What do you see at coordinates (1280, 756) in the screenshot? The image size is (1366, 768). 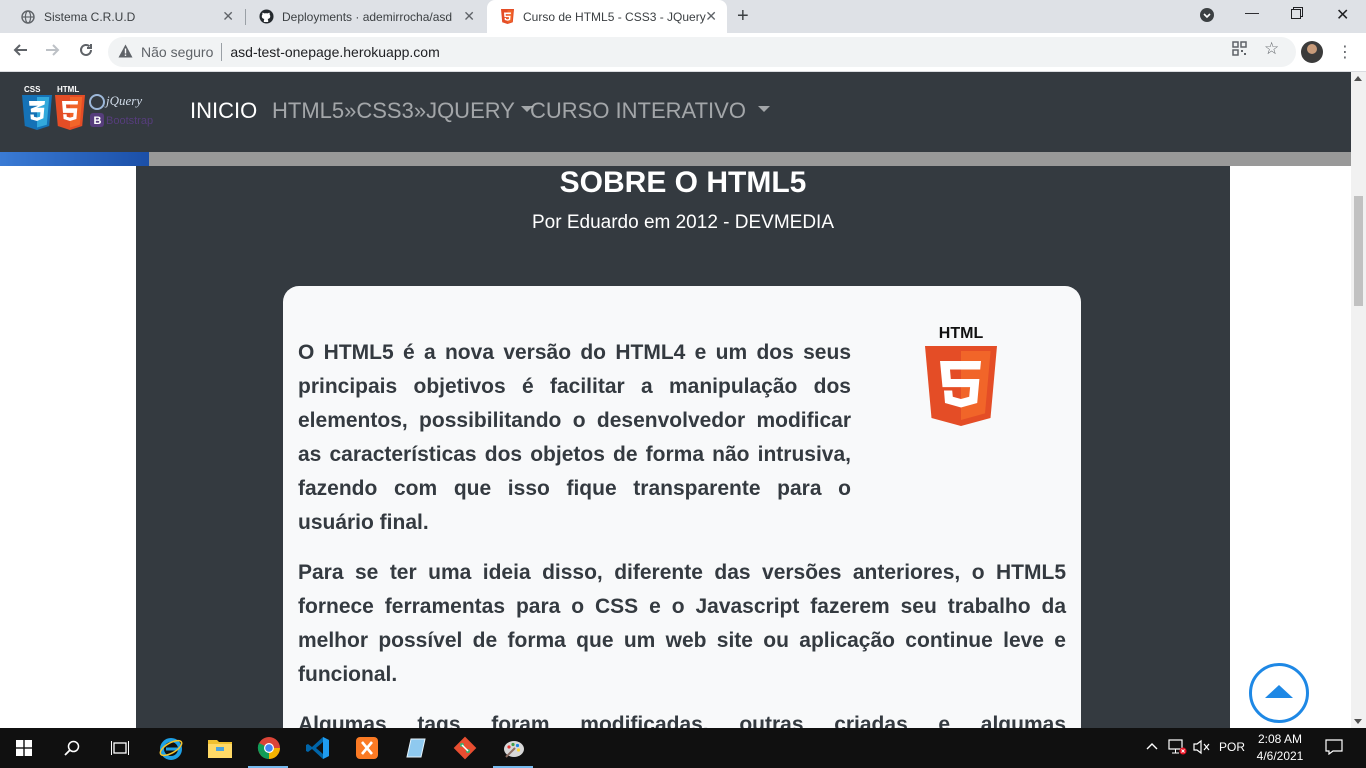 I see `clock-date: 4/6/2021` at bounding box center [1280, 756].